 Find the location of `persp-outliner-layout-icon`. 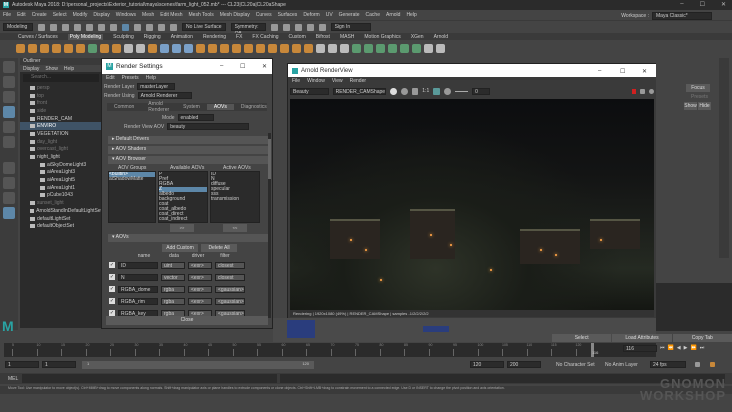

persp-outliner-layout-icon is located at coordinates (9, 213).